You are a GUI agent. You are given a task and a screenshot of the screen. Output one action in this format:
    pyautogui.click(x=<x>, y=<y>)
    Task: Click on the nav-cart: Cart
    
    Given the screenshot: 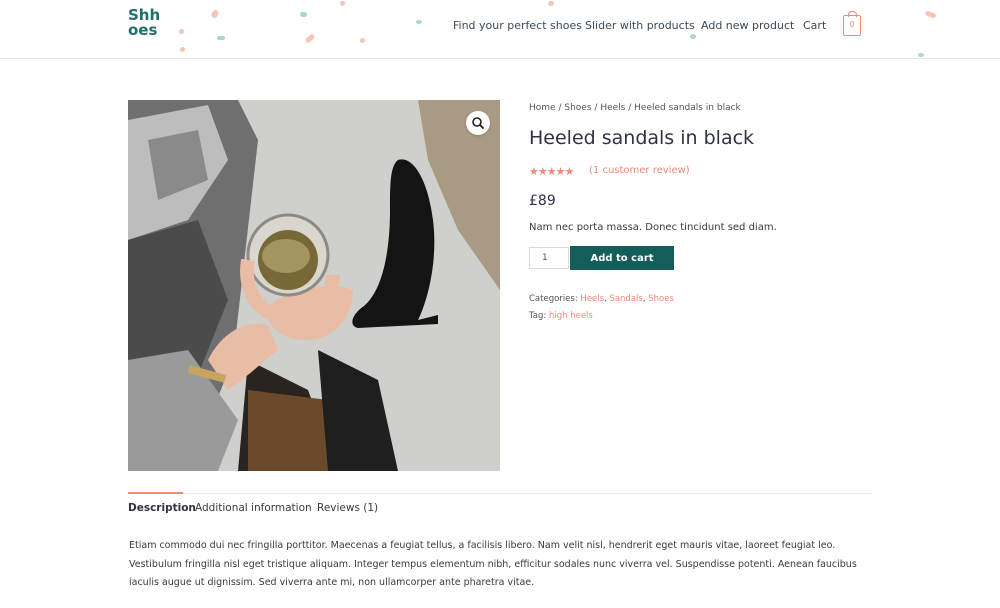 What is the action you would take?
    pyautogui.click(x=814, y=27)
    